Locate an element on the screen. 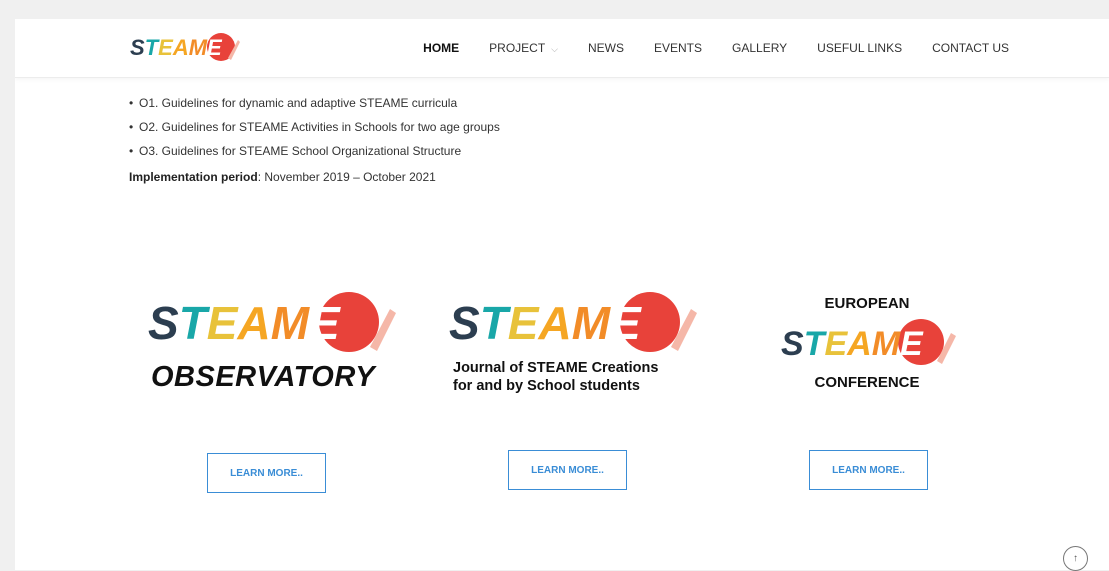  implementation-value: : November 2019 – October 2021 is located at coordinates (346, 177).